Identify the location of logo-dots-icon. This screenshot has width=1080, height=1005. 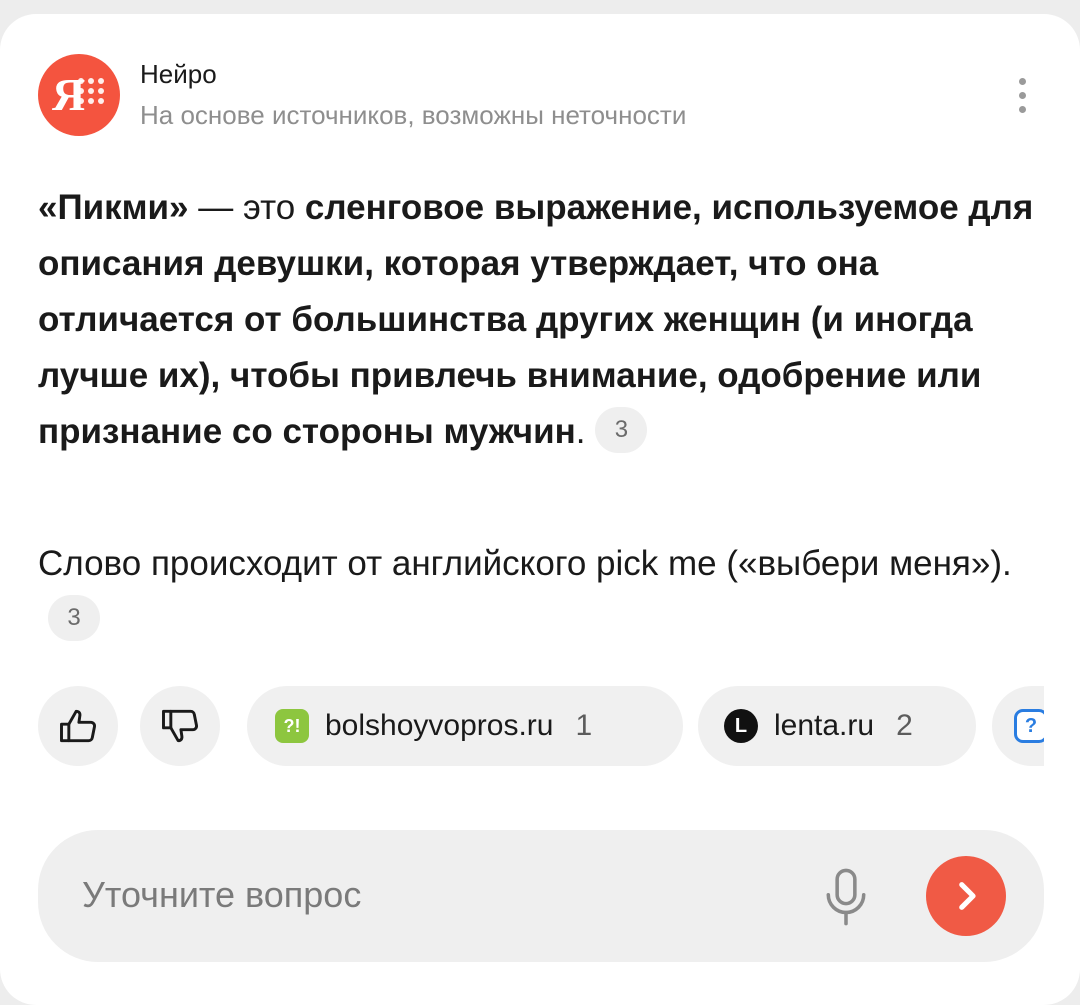
(93, 95).